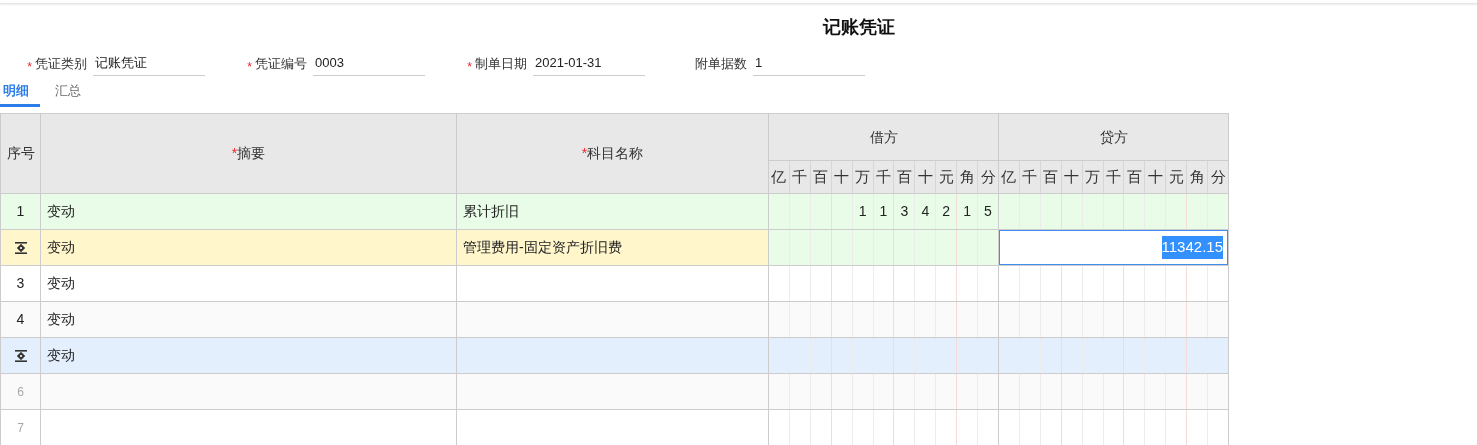 The width and height of the screenshot is (1477, 445). I want to click on page-title: 记账凭证, so click(859, 27).